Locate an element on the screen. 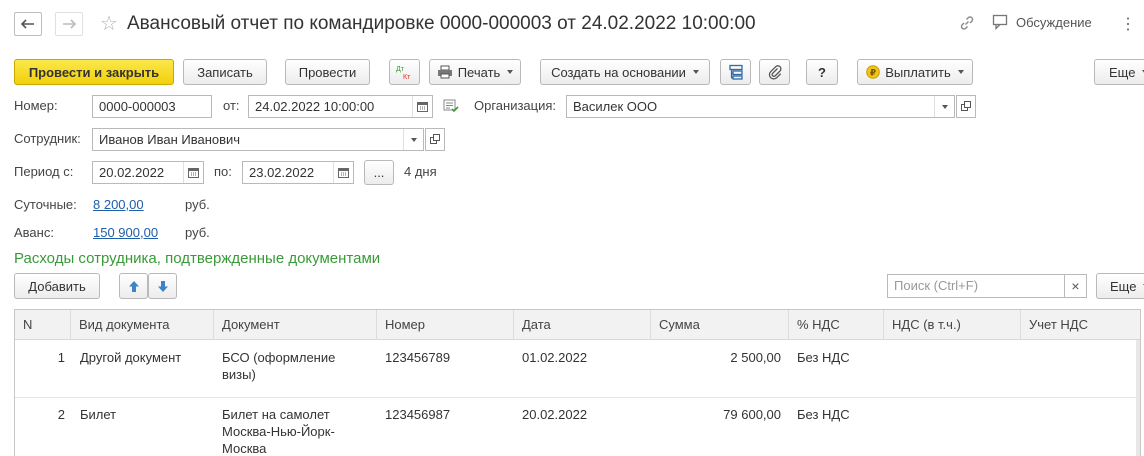 This screenshot has width=1144, height=456. column-header-document: Документ is located at coordinates (295, 325).